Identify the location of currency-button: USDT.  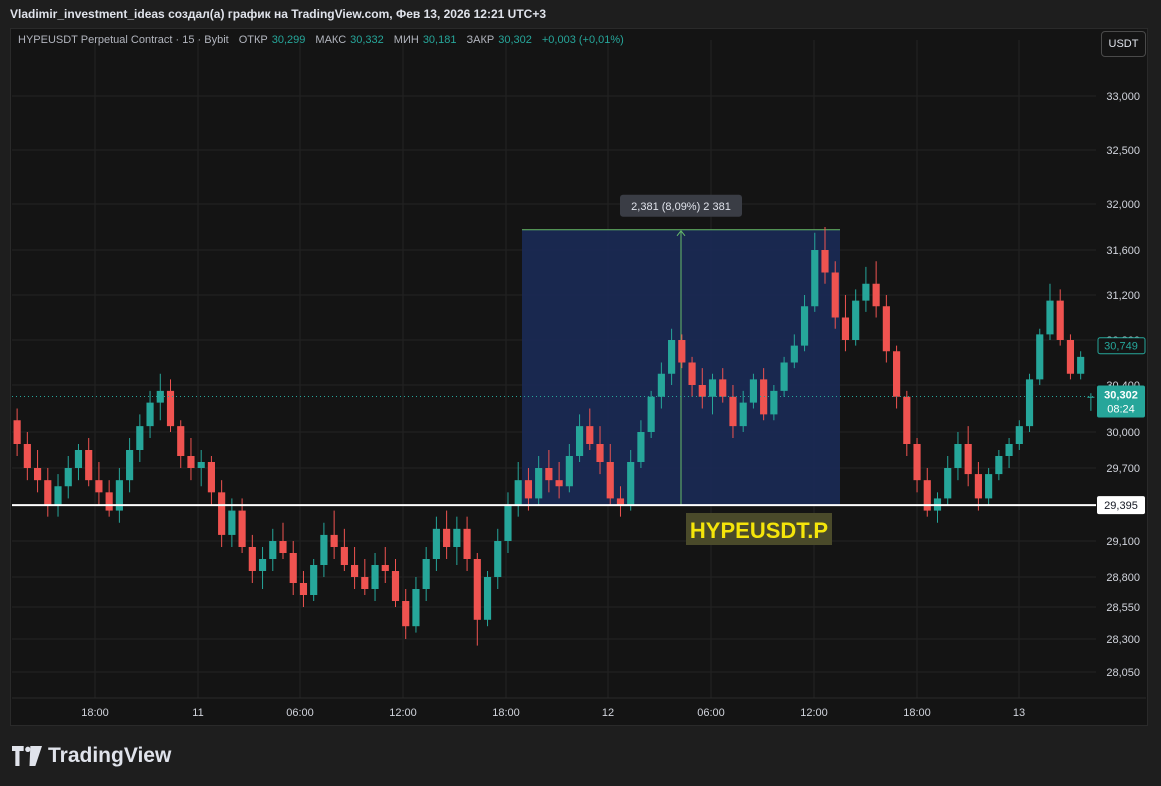
(1123, 44).